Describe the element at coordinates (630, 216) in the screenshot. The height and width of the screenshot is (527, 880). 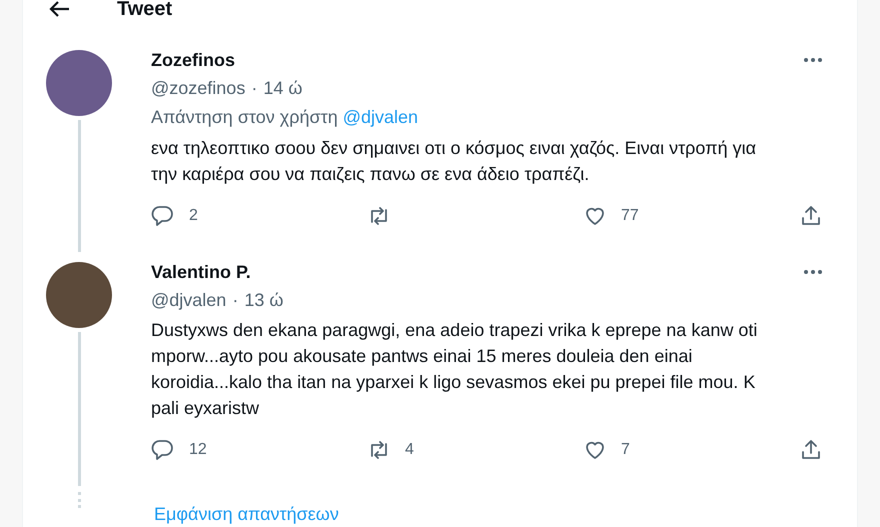
I see `action-count: 77` at that location.